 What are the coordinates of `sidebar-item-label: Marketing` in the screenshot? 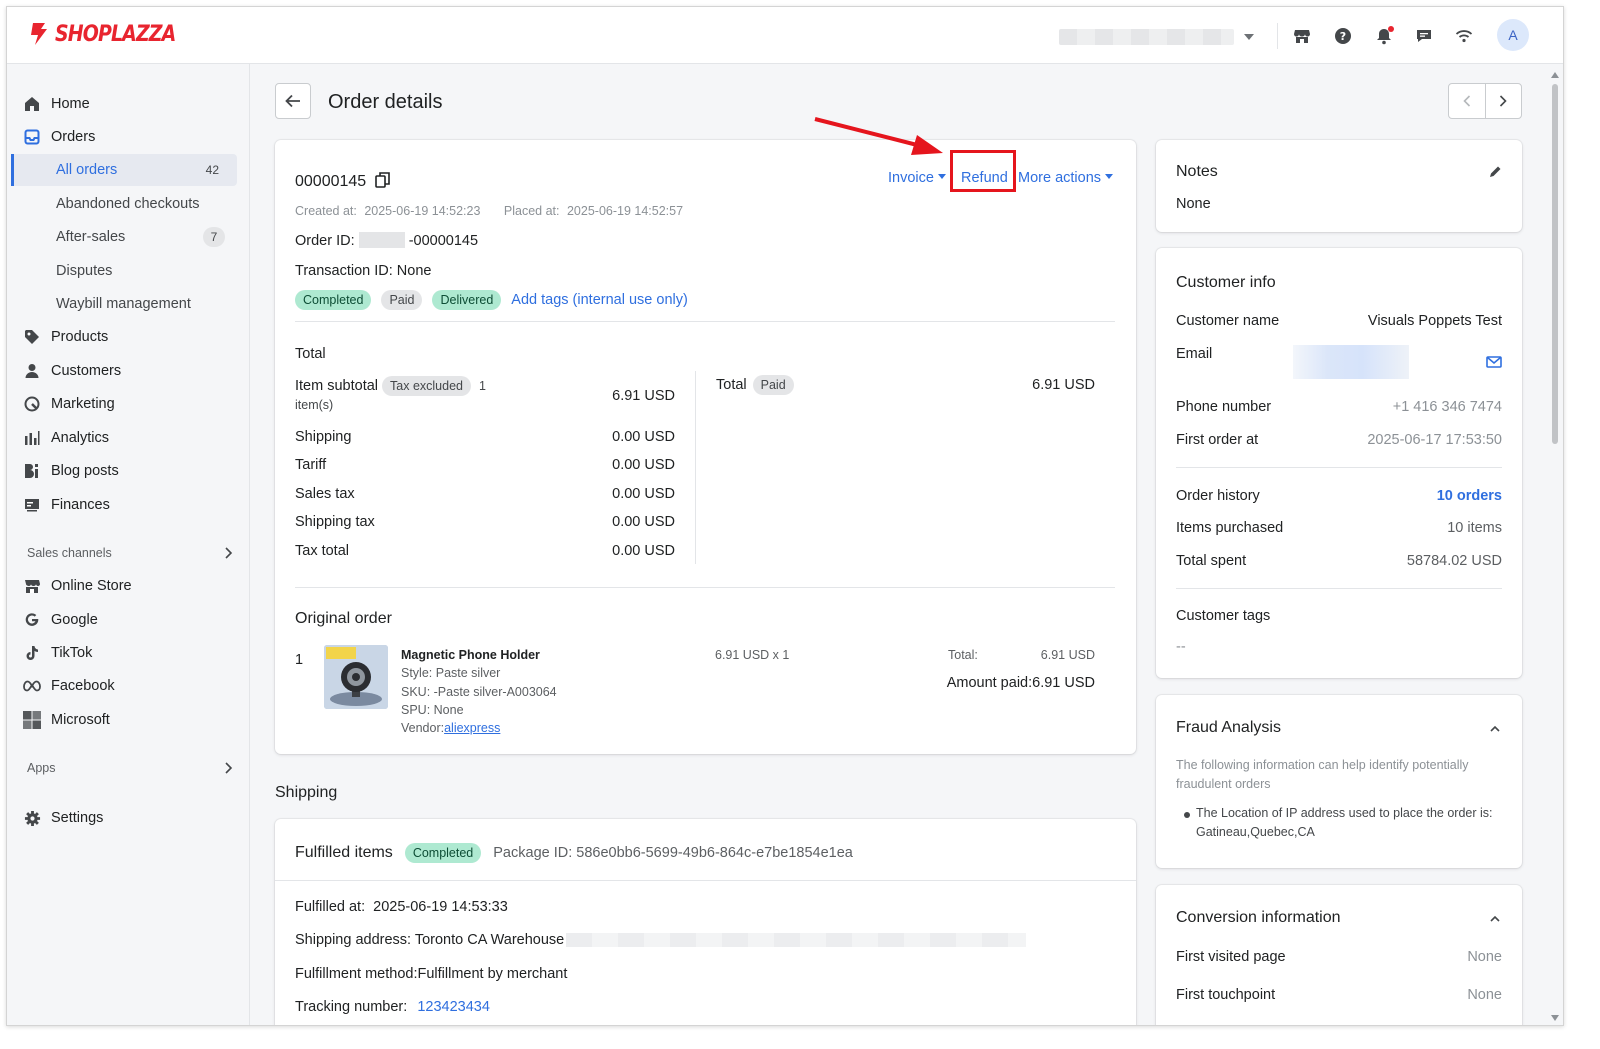 It's located at (83, 404).